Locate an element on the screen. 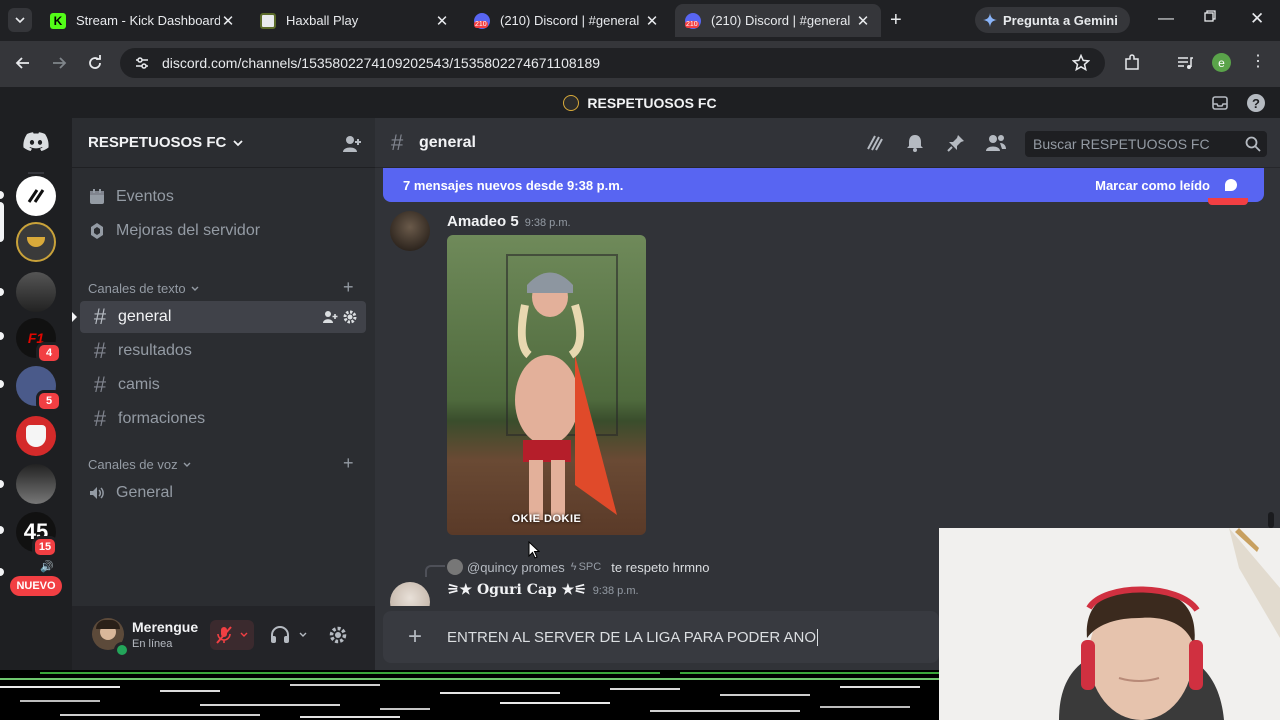  user-settings-button is located at coordinates (338, 635).